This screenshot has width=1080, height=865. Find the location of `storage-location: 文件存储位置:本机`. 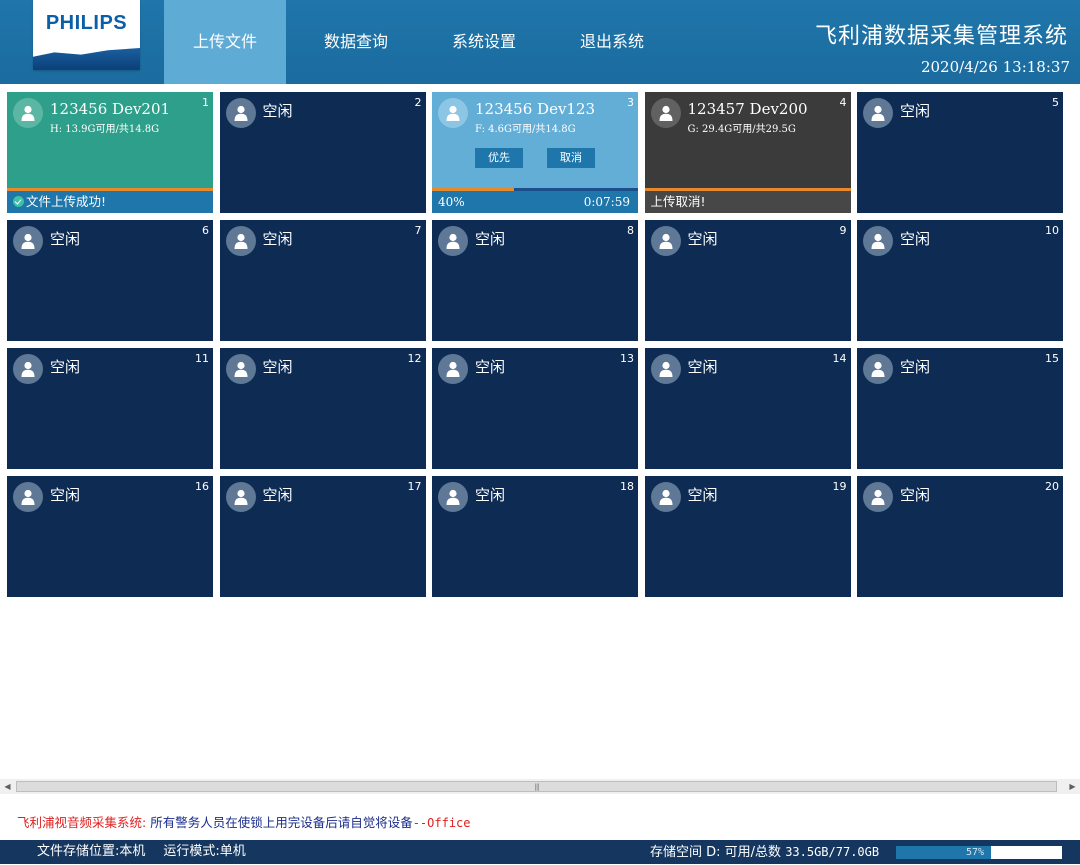

storage-location: 文件存储位置:本机 is located at coordinates (91, 851).